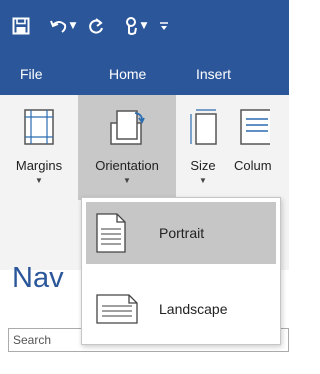  Describe the element at coordinates (39, 127) in the screenshot. I see `margins-icon` at that location.